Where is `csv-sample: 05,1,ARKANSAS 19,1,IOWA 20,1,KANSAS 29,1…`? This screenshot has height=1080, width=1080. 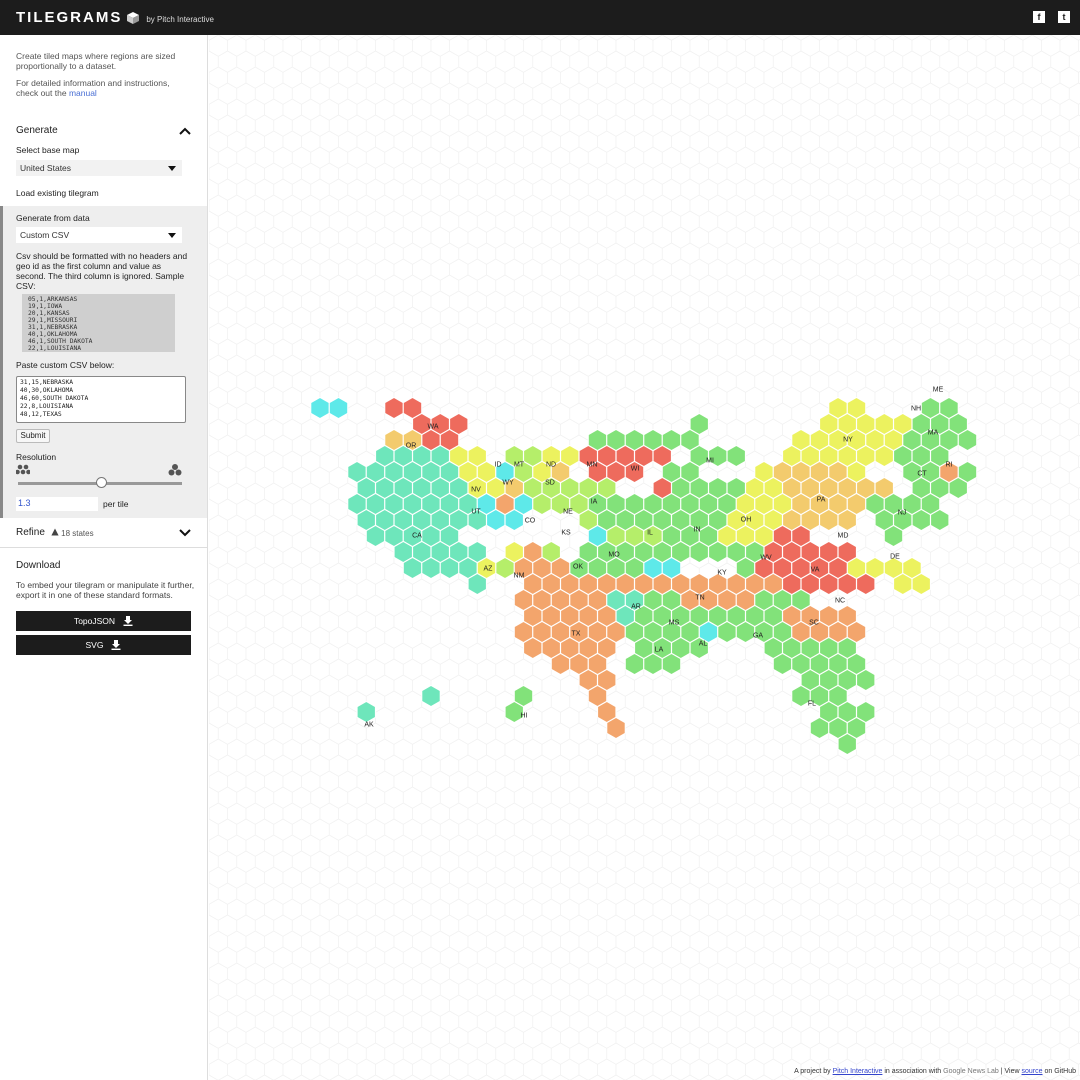
csv-sample: 05,1,ARKANSAS 19,1,IOWA 20,1,KANSAS 29,1… is located at coordinates (98, 323).